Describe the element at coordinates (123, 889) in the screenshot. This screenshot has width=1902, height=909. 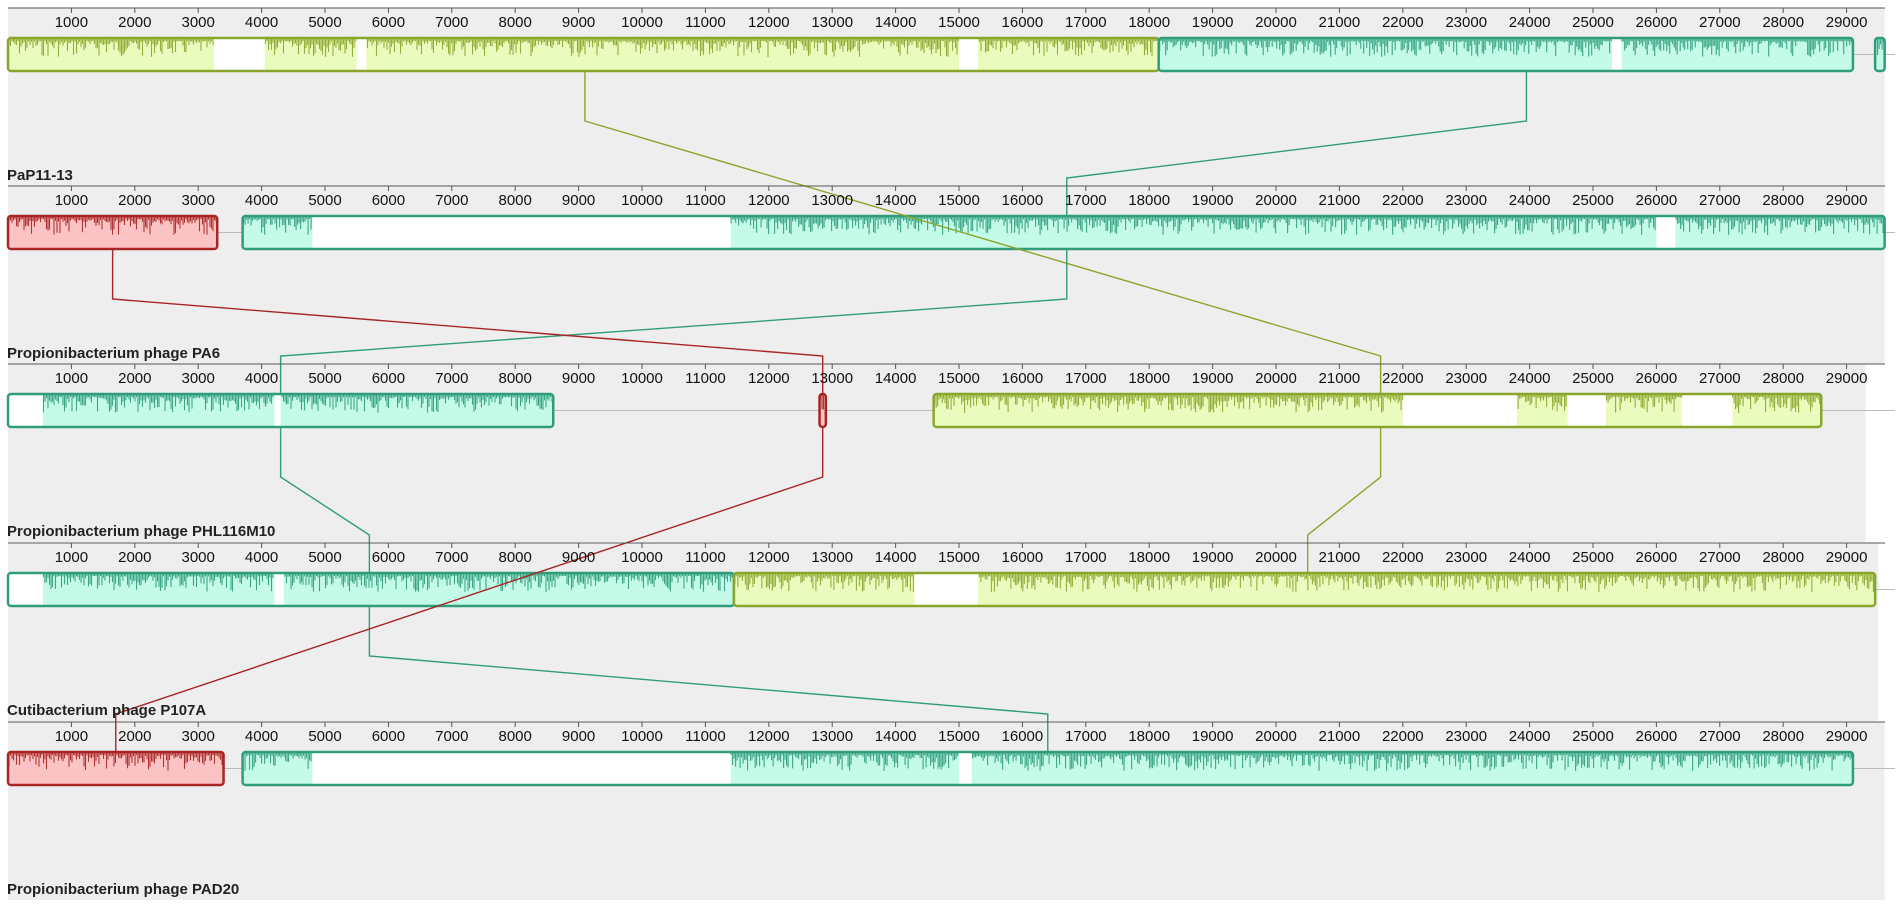
I see `track-name: Propionibacterium phage PAD20` at that location.